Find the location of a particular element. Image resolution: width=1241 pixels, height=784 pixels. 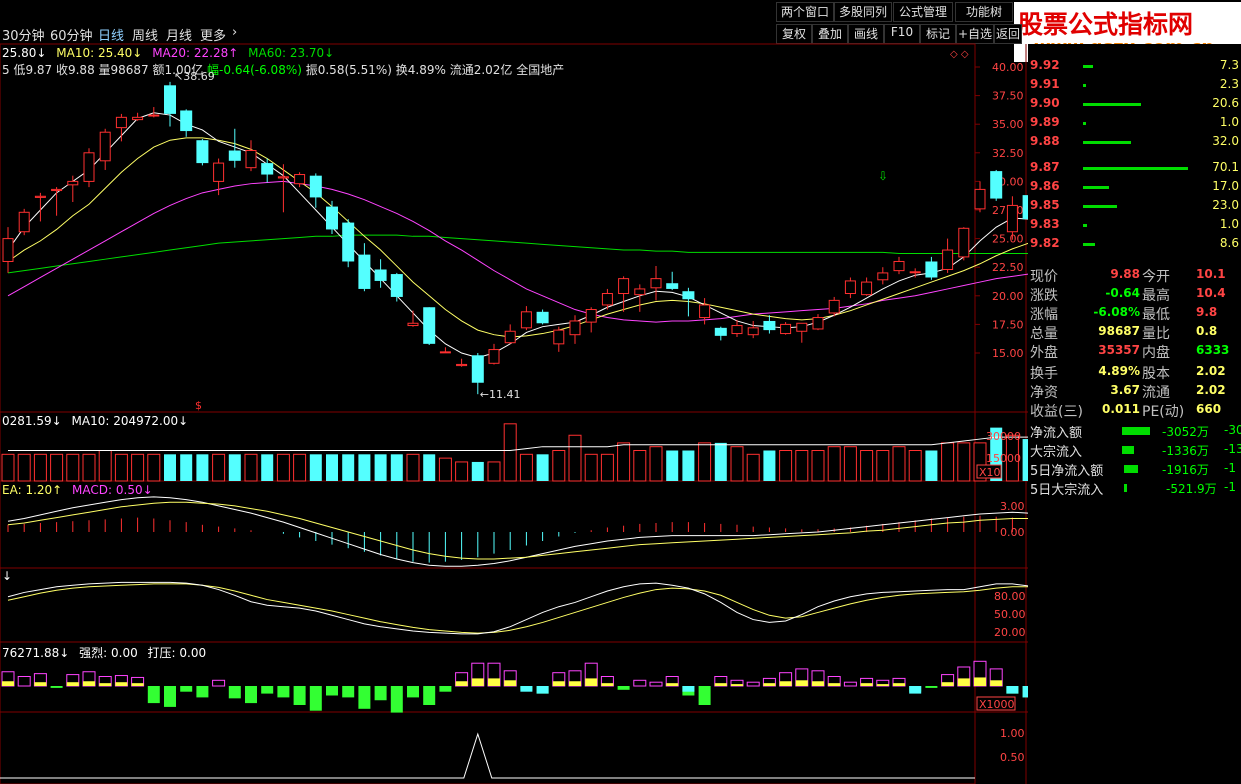

stat-label: 今开 is located at coordinates (1156, 277).